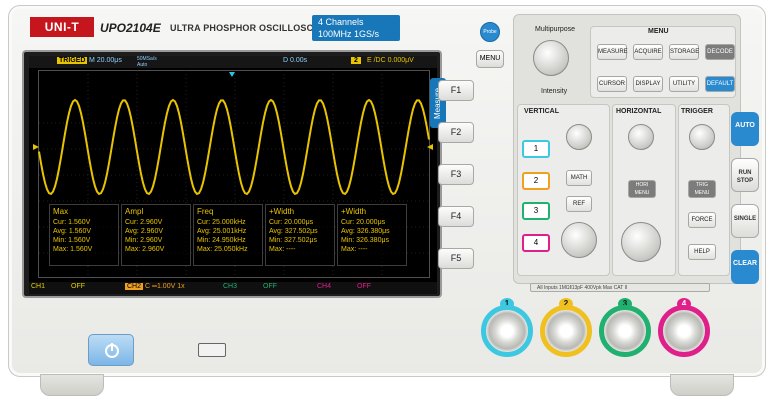  What do you see at coordinates (579, 204) in the screenshot?
I see `ref-button: REF` at bounding box center [579, 204].